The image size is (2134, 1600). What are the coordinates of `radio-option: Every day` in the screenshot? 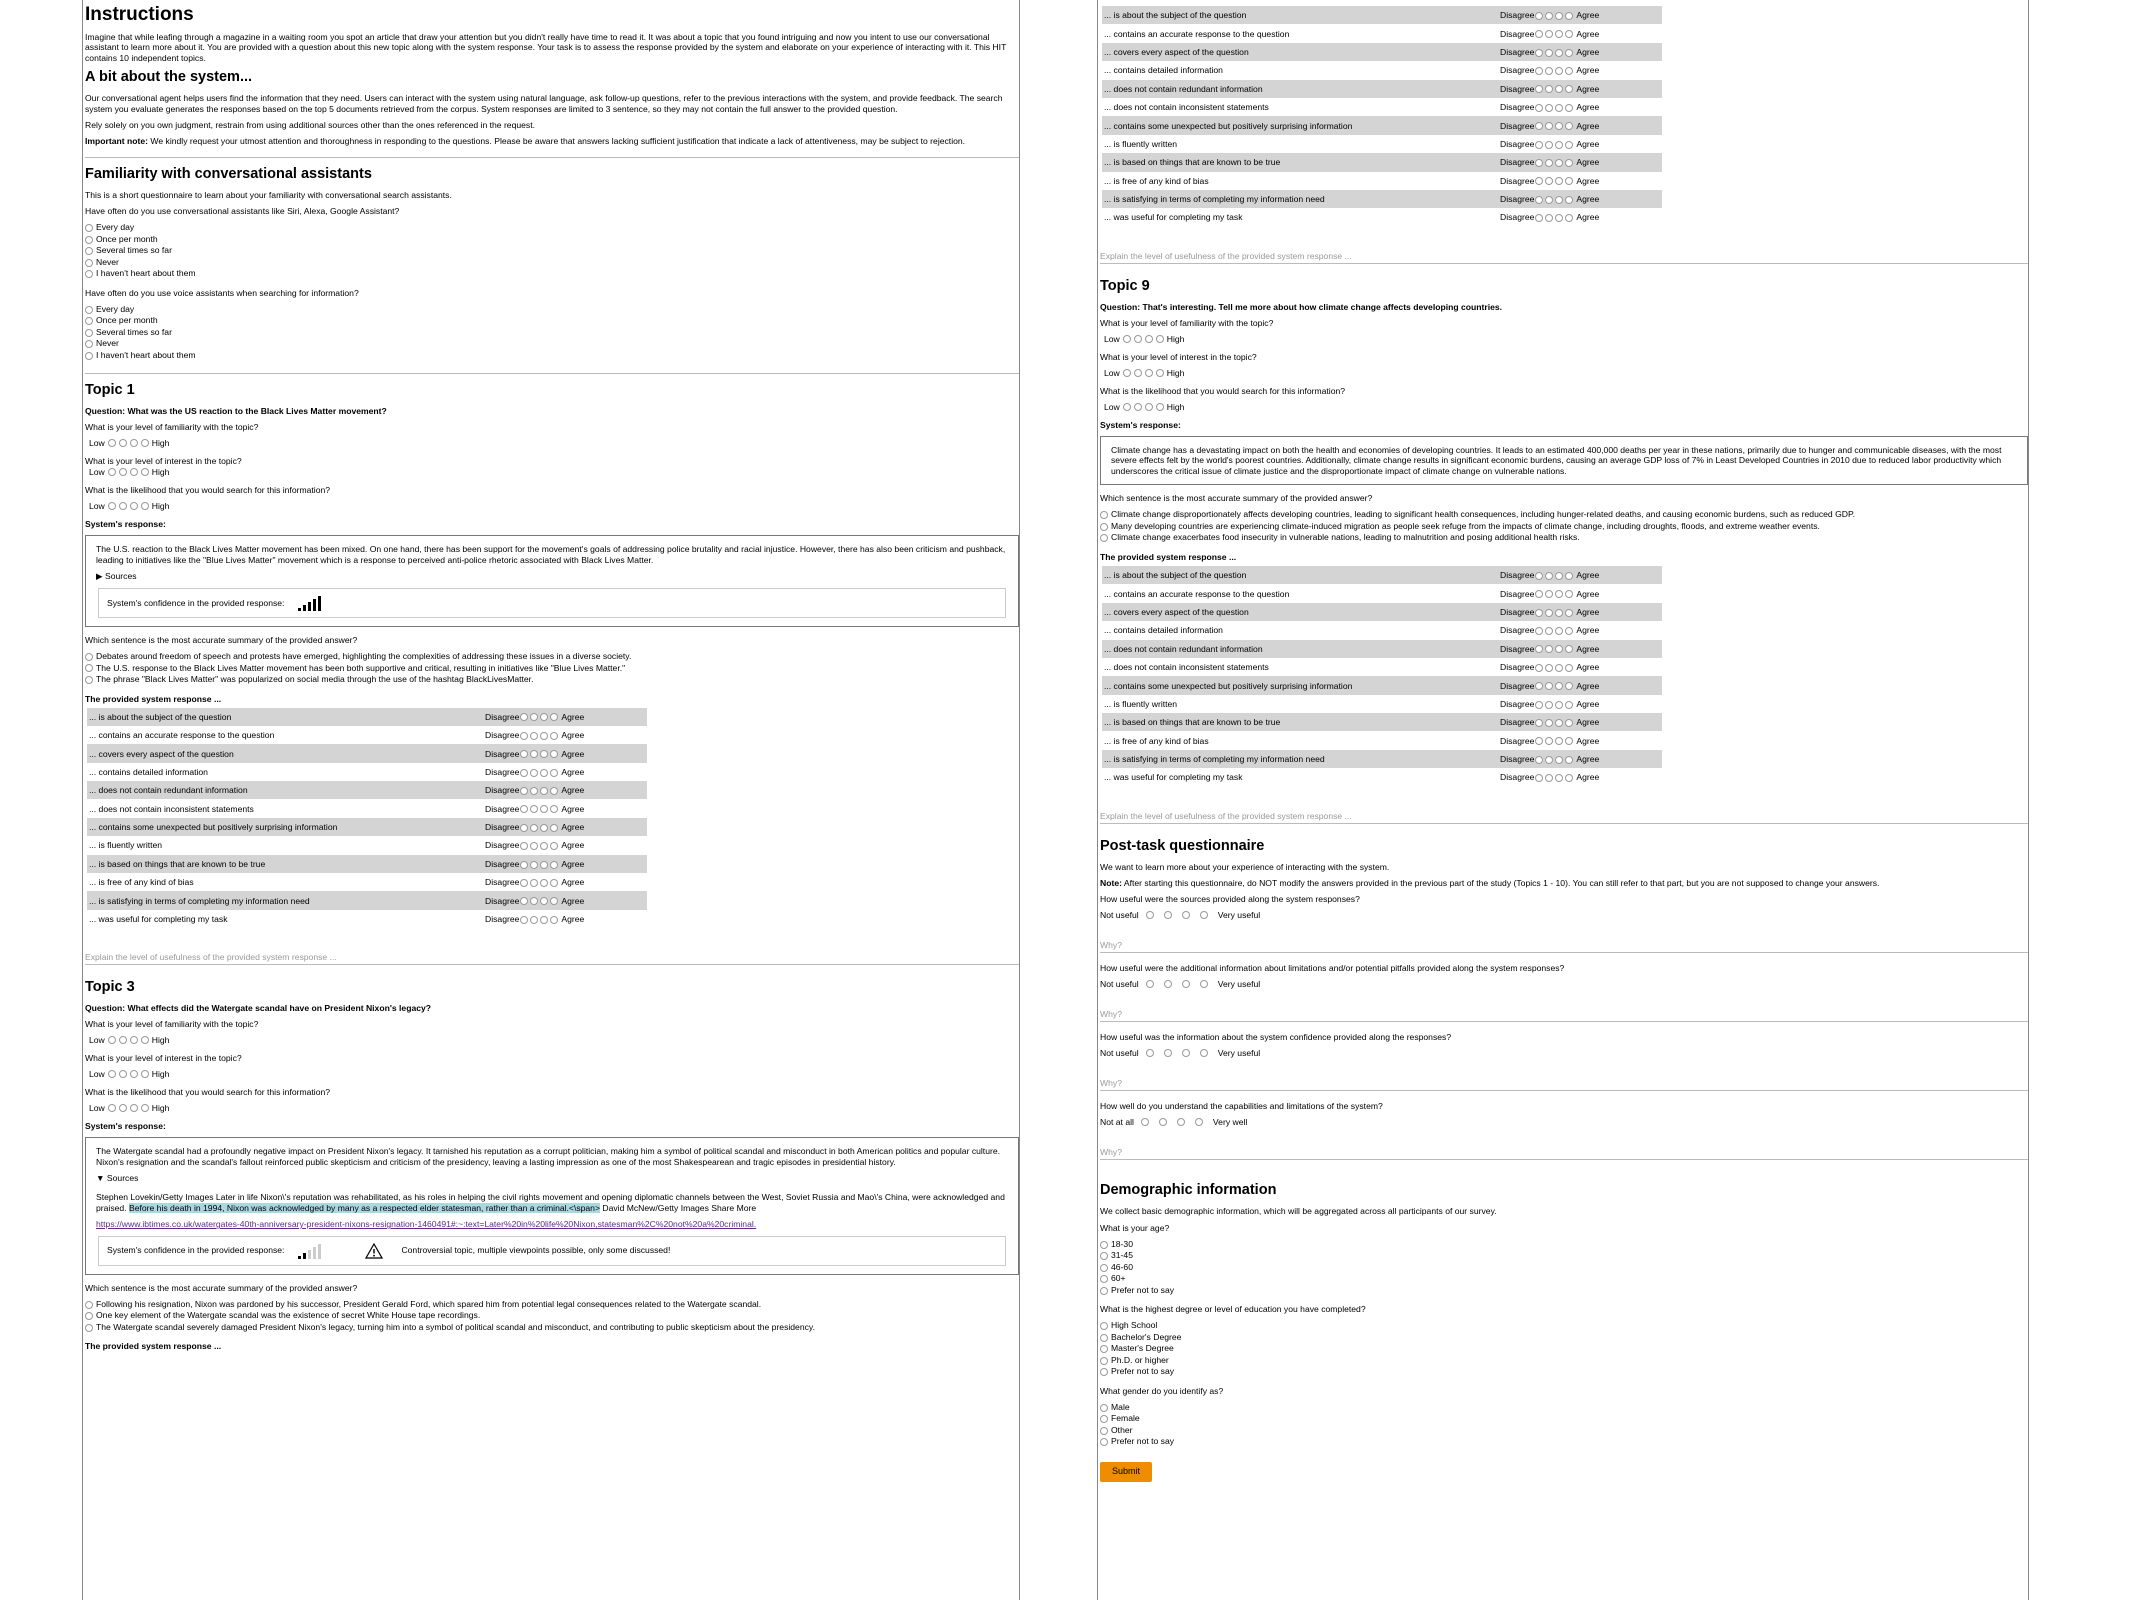 It's located at (552, 310).